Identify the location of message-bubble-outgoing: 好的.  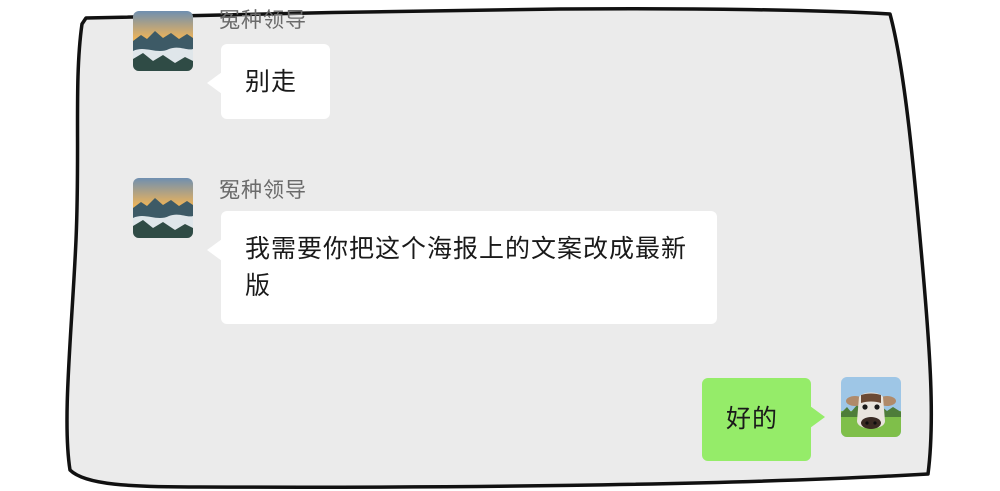
(763, 419).